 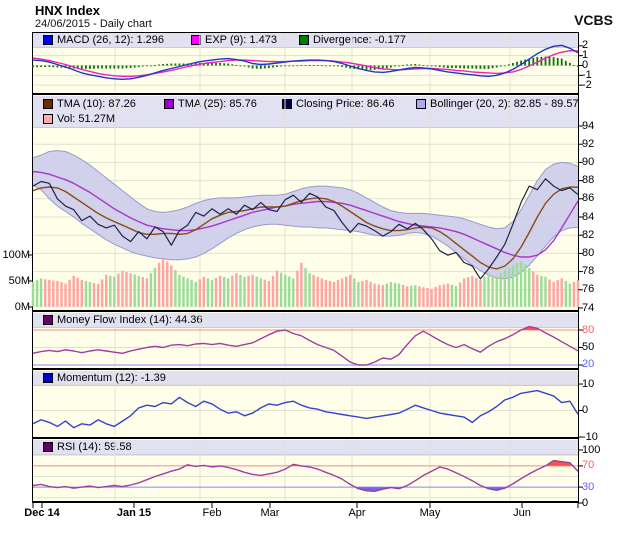 I want to click on legend-label: MACD (26, 12): 1.296, so click(x=110, y=40).